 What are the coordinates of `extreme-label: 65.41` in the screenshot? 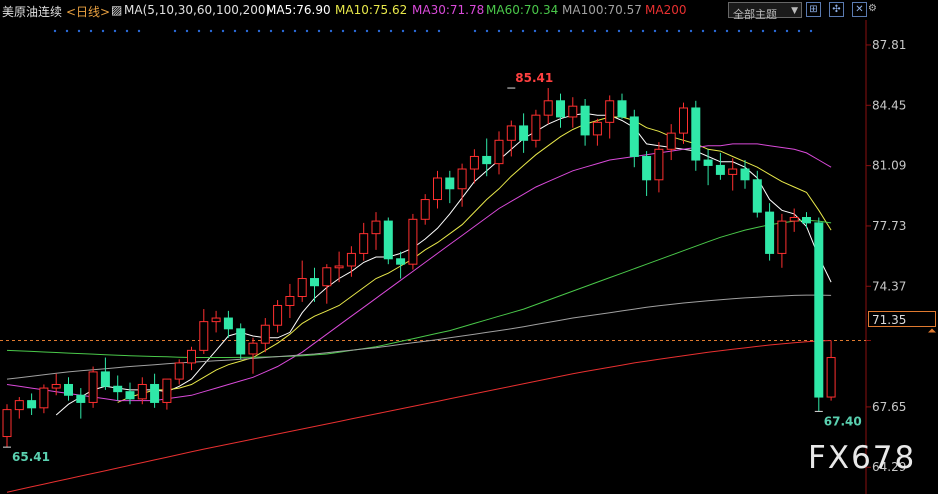 It's located at (31, 457).